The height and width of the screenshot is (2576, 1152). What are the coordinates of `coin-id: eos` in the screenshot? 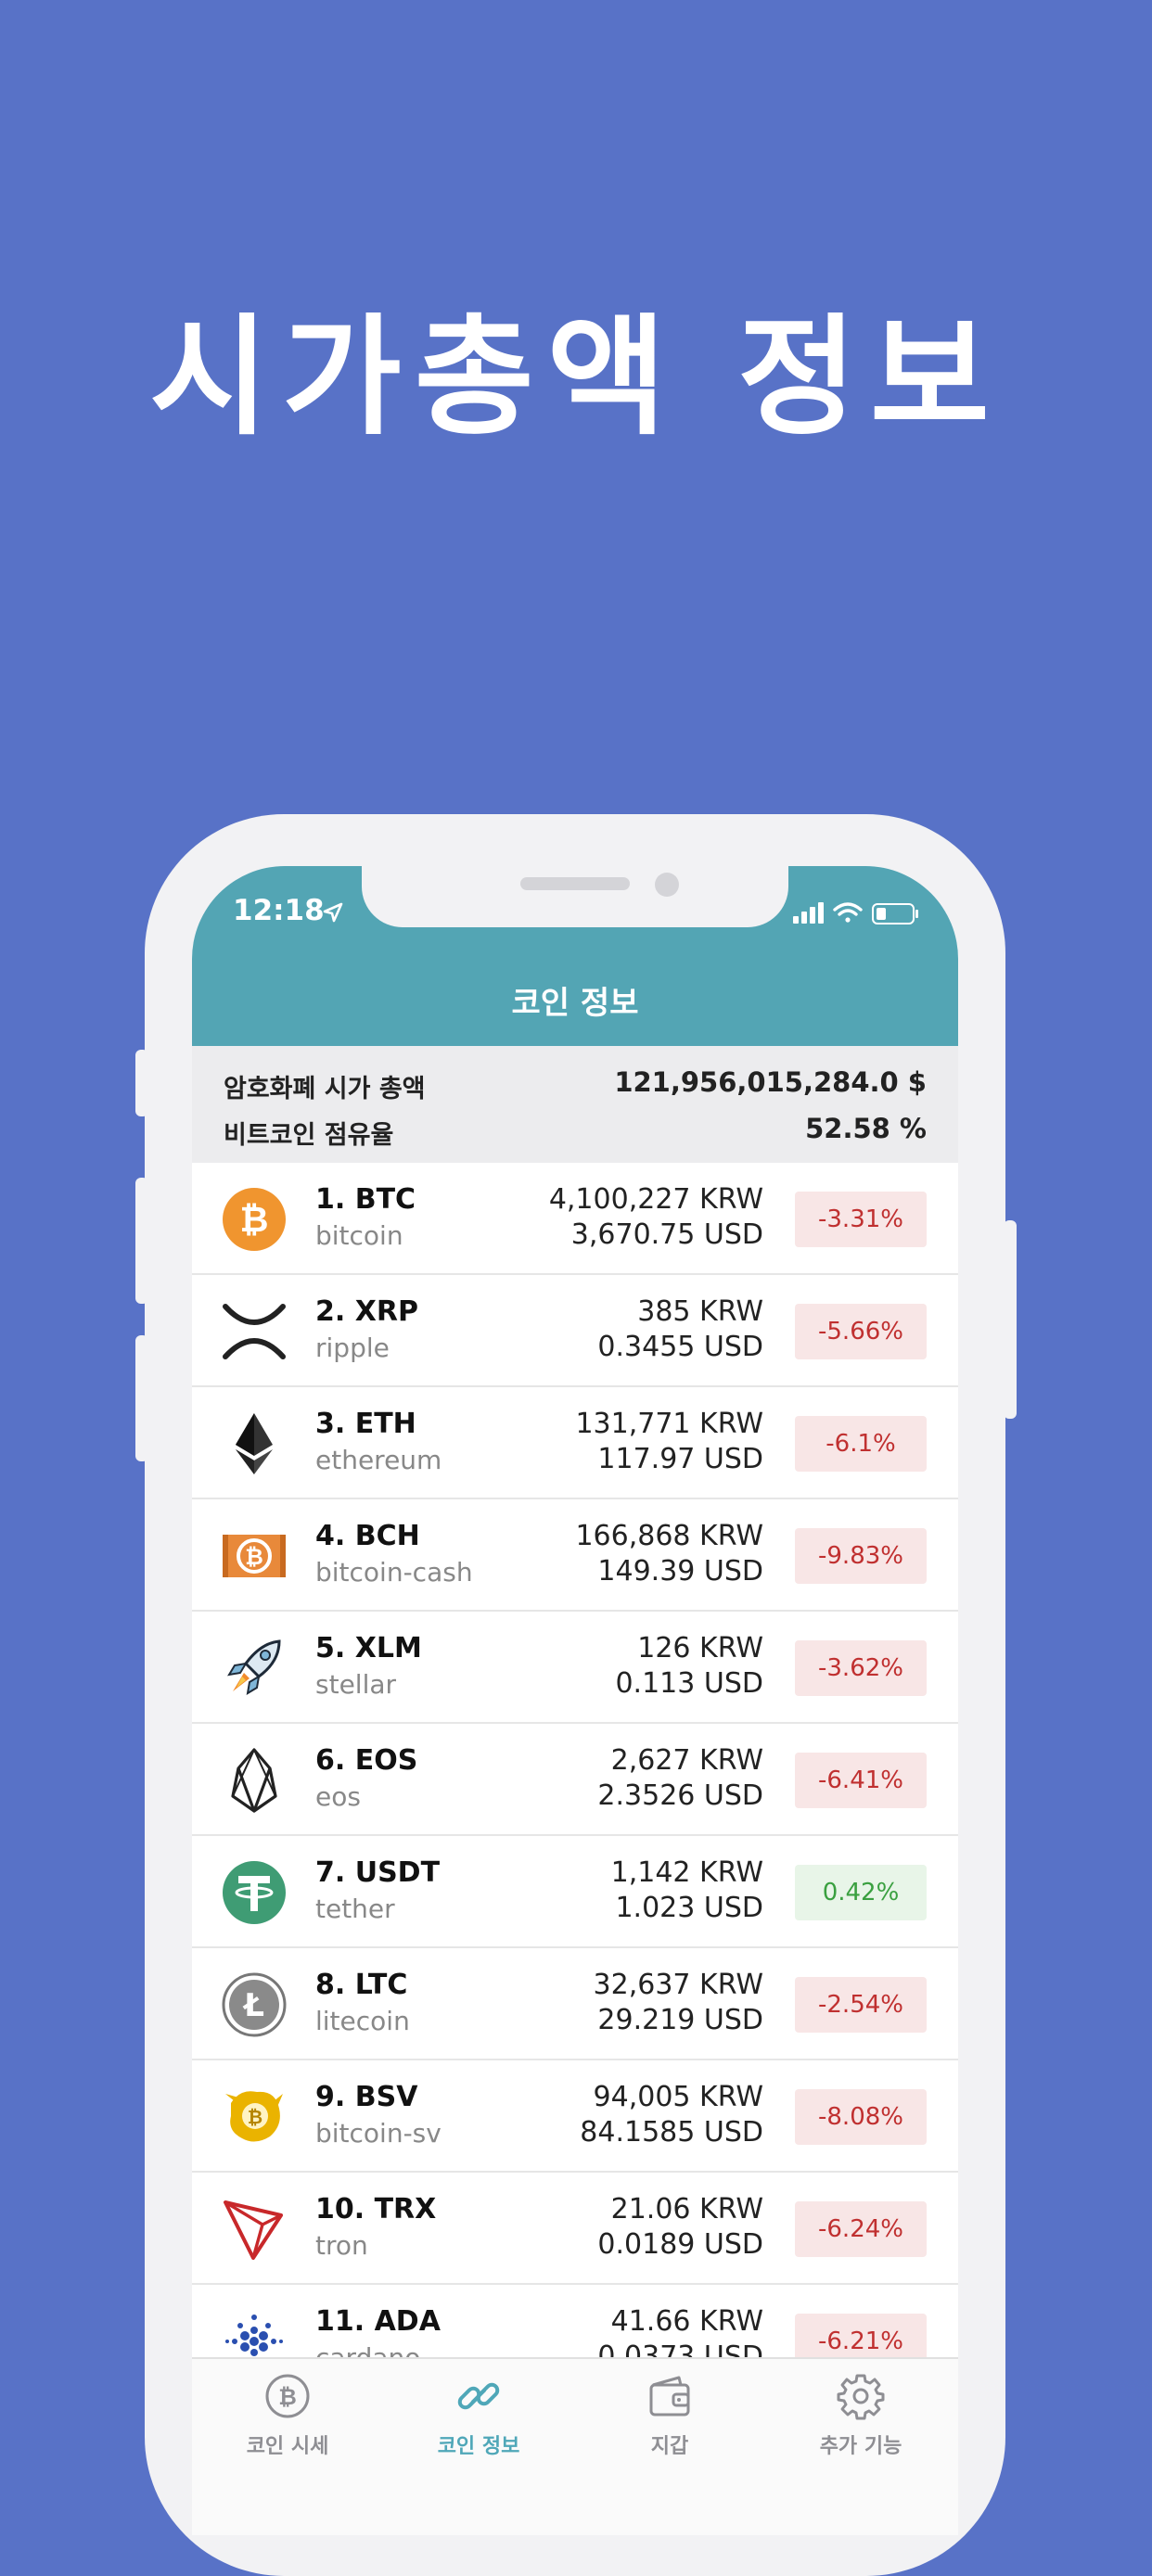 It's located at (338, 1796).